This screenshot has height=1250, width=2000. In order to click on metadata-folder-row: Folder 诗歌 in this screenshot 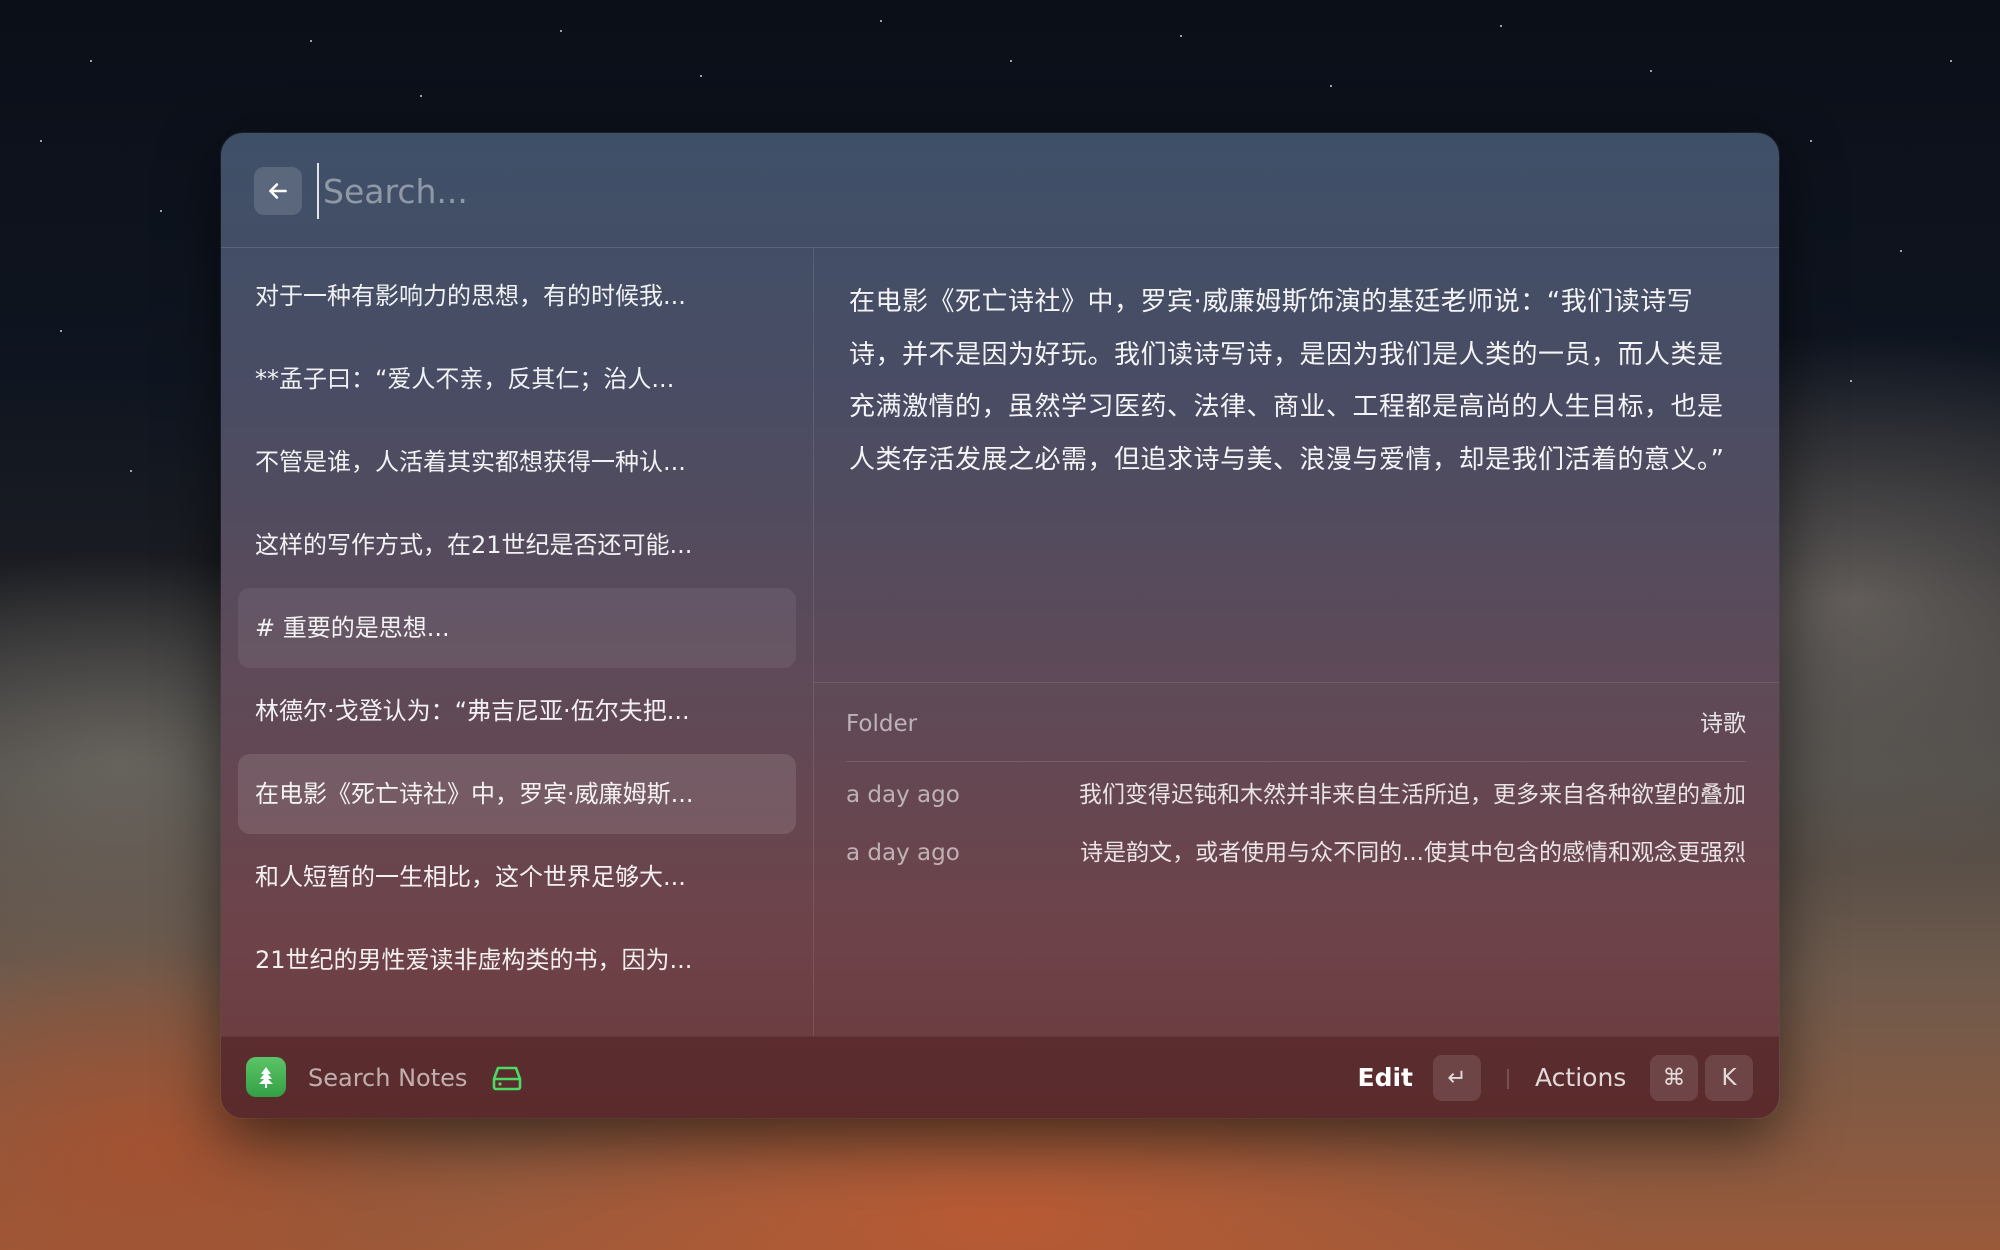, I will do `click(1296, 724)`.